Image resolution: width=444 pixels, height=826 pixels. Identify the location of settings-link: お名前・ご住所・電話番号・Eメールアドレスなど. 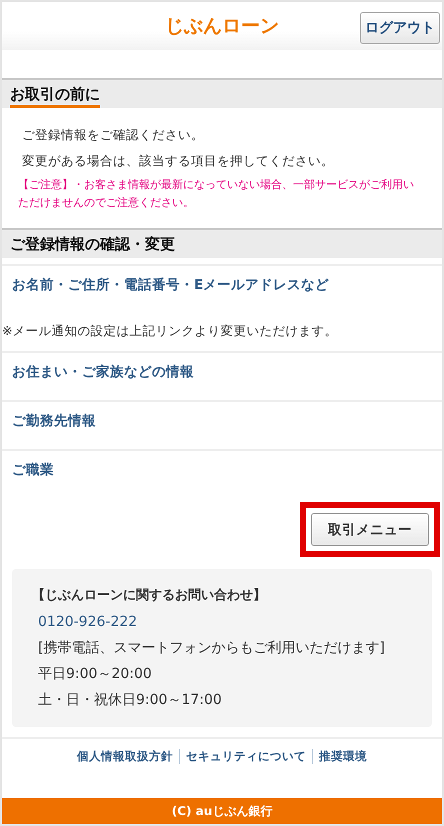
(171, 280).